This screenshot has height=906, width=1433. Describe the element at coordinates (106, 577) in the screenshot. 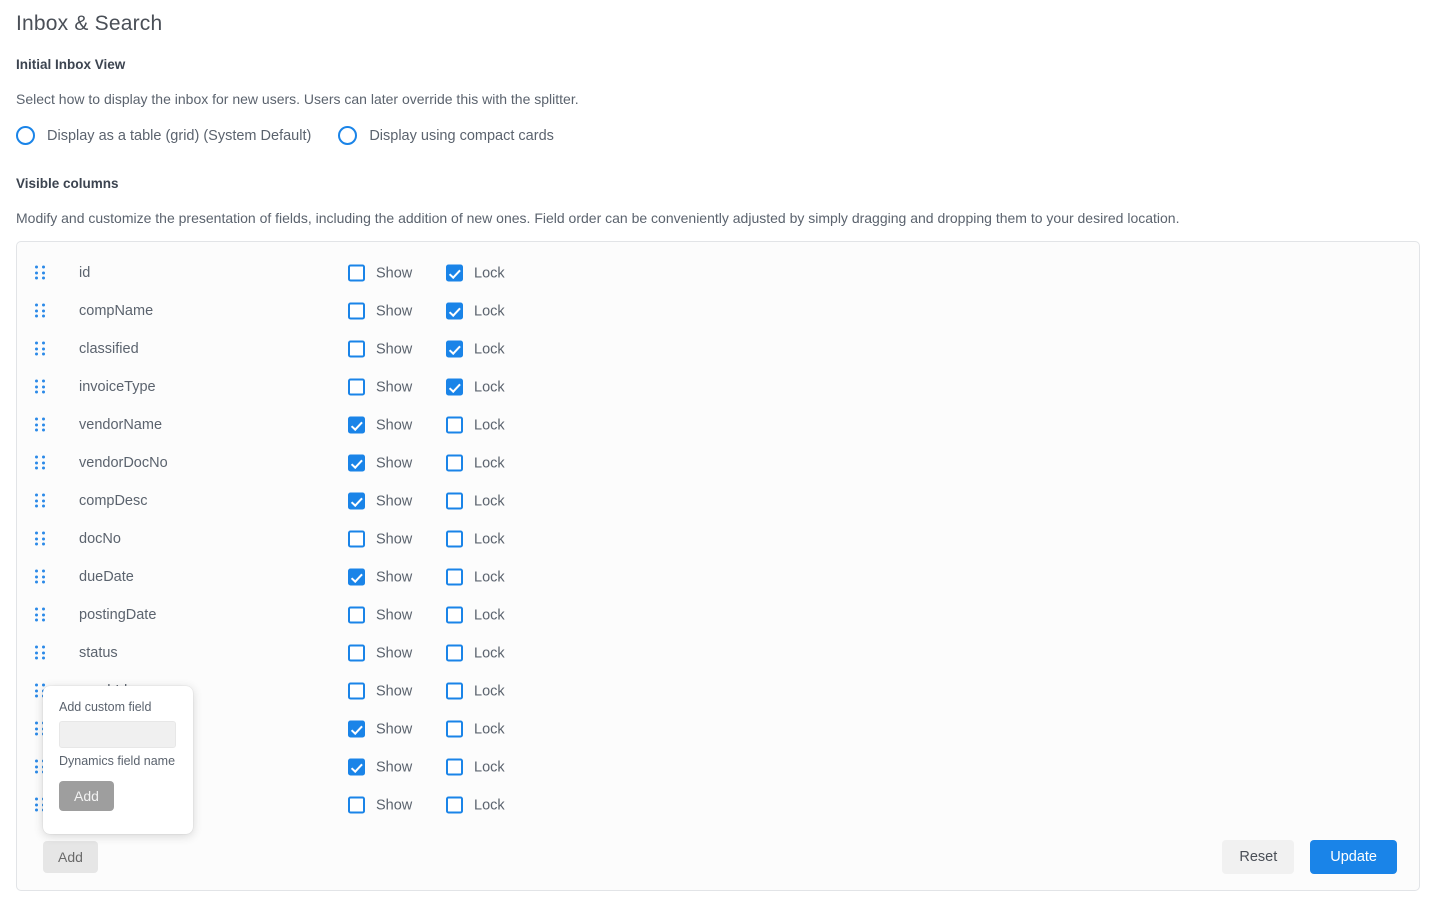

I see `field-name-label: dueDate` at that location.